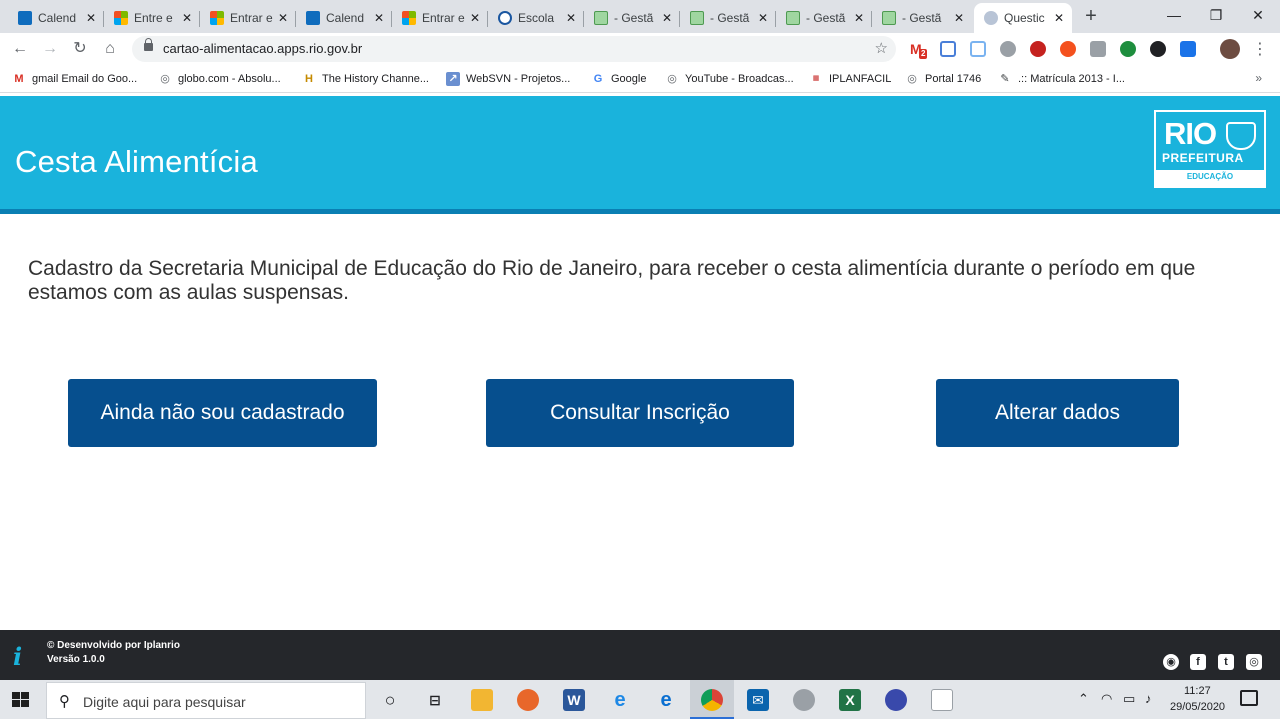 This screenshot has height=719, width=1280. I want to click on edge-icon: e, so click(666, 700).